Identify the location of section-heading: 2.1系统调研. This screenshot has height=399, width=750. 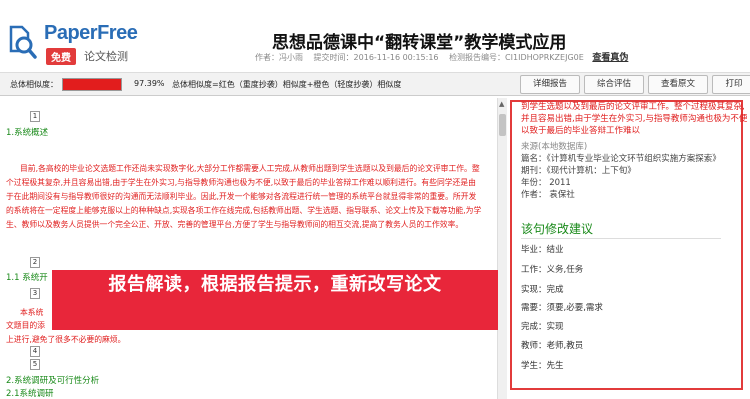
(30, 394).